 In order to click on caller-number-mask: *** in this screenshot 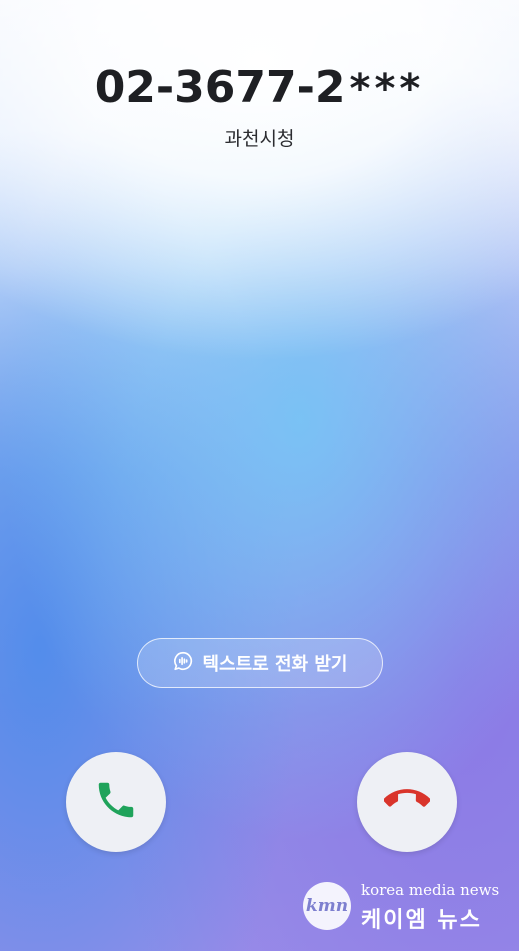, I will do `click(387, 89)`.